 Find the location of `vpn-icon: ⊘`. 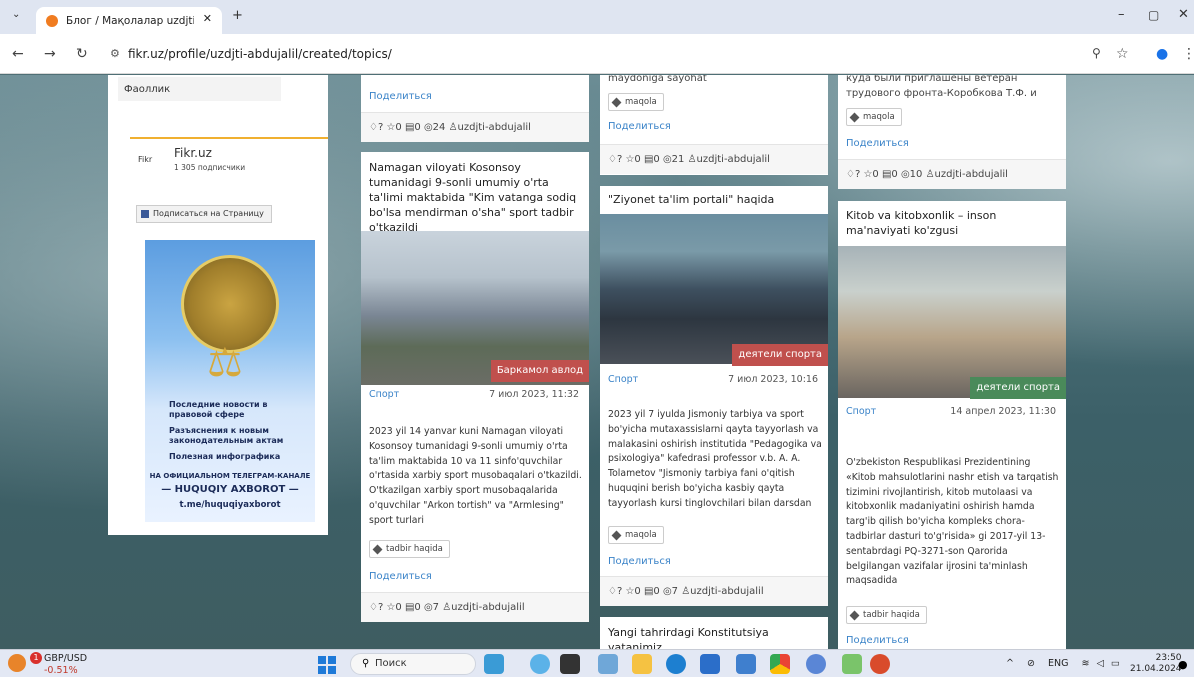

vpn-icon: ⊘ is located at coordinates (1031, 663).